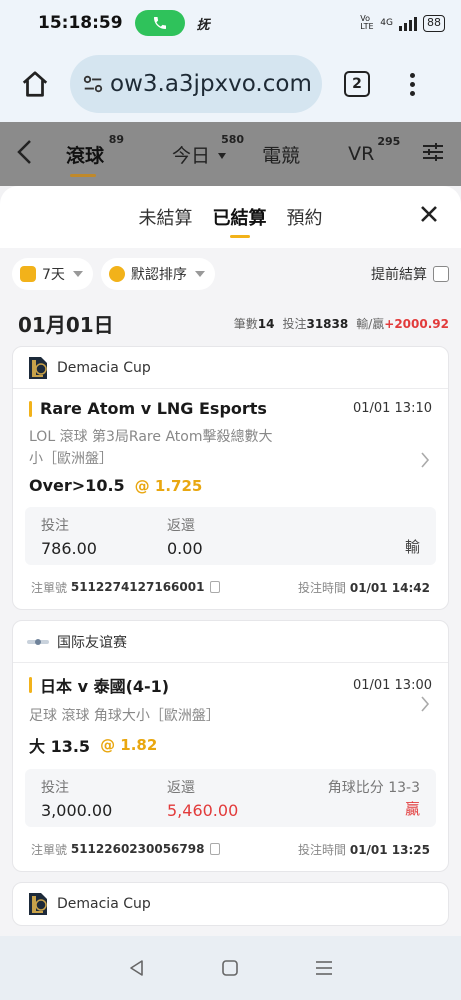 This screenshot has width=461, height=1000. What do you see at coordinates (203, 25) in the screenshot?
I see `app-notification-icon: 抚` at bounding box center [203, 25].